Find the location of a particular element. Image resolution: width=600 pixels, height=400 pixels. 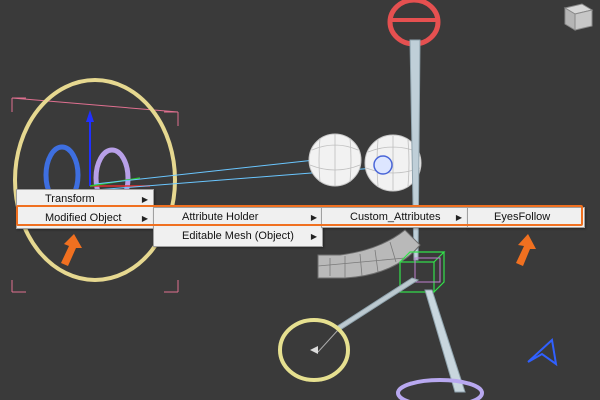

quad-menu-level4: EyesFollow is located at coordinates (526, 217).